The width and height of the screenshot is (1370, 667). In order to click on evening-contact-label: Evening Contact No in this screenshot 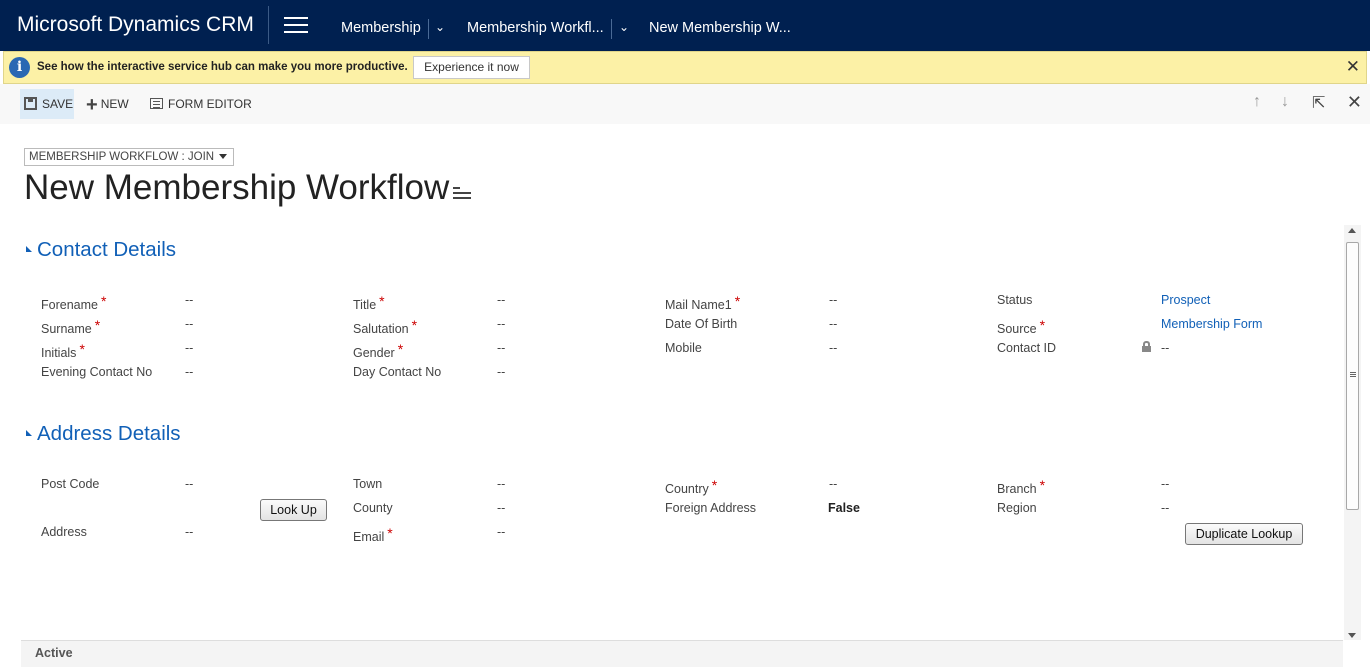, I will do `click(97, 372)`.